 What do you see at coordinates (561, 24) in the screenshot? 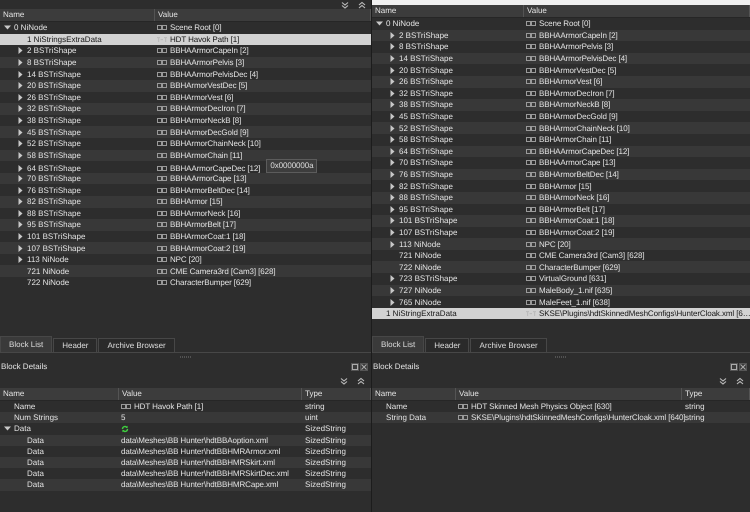
I see `tree-row: 0 NiNode Scene Root [0]` at bounding box center [561, 24].